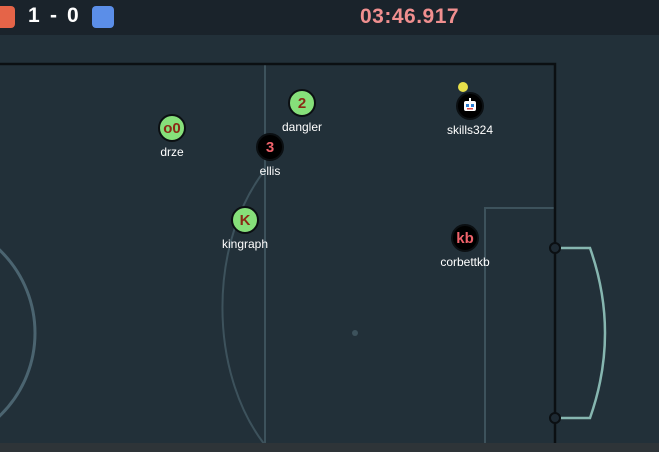 This screenshot has width=659, height=452. What do you see at coordinates (581, 333) in the screenshot?
I see `goal-net` at bounding box center [581, 333].